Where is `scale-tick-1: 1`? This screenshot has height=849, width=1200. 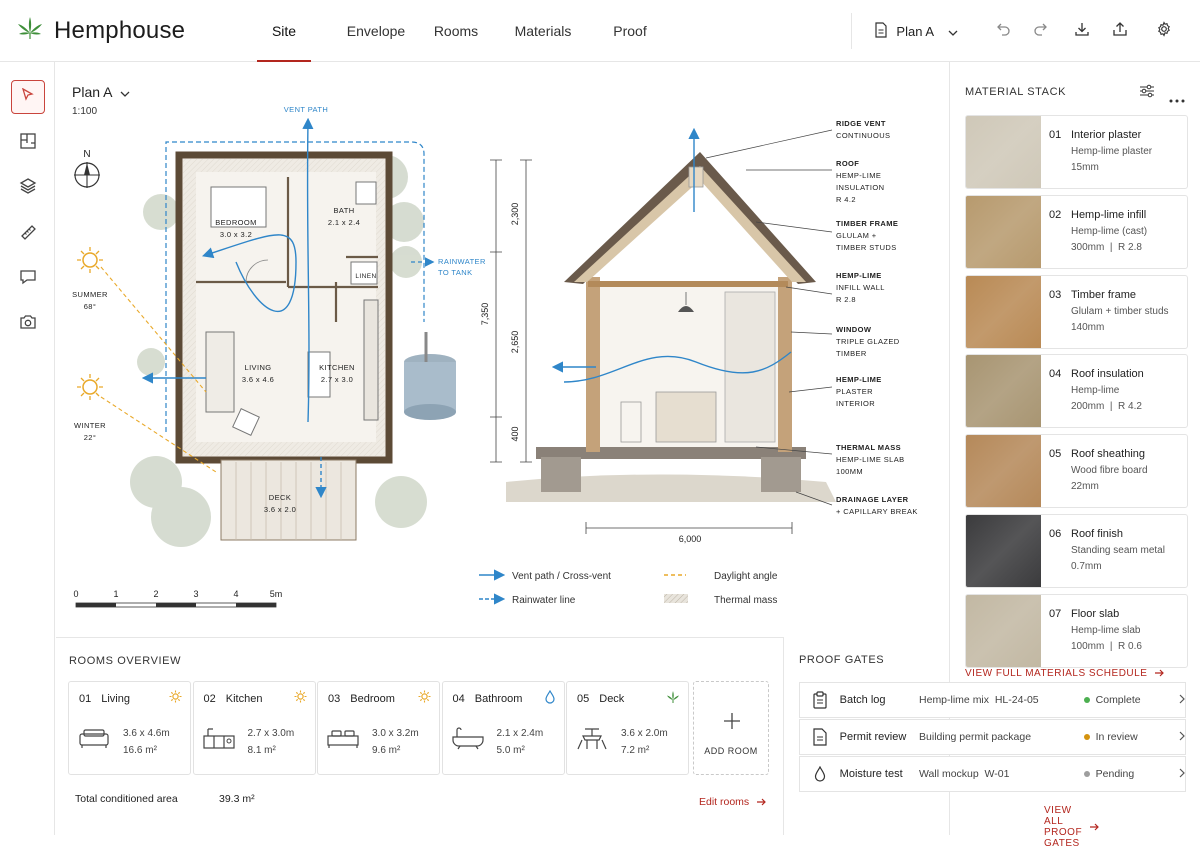 scale-tick-1: 1 is located at coordinates (115, 594).